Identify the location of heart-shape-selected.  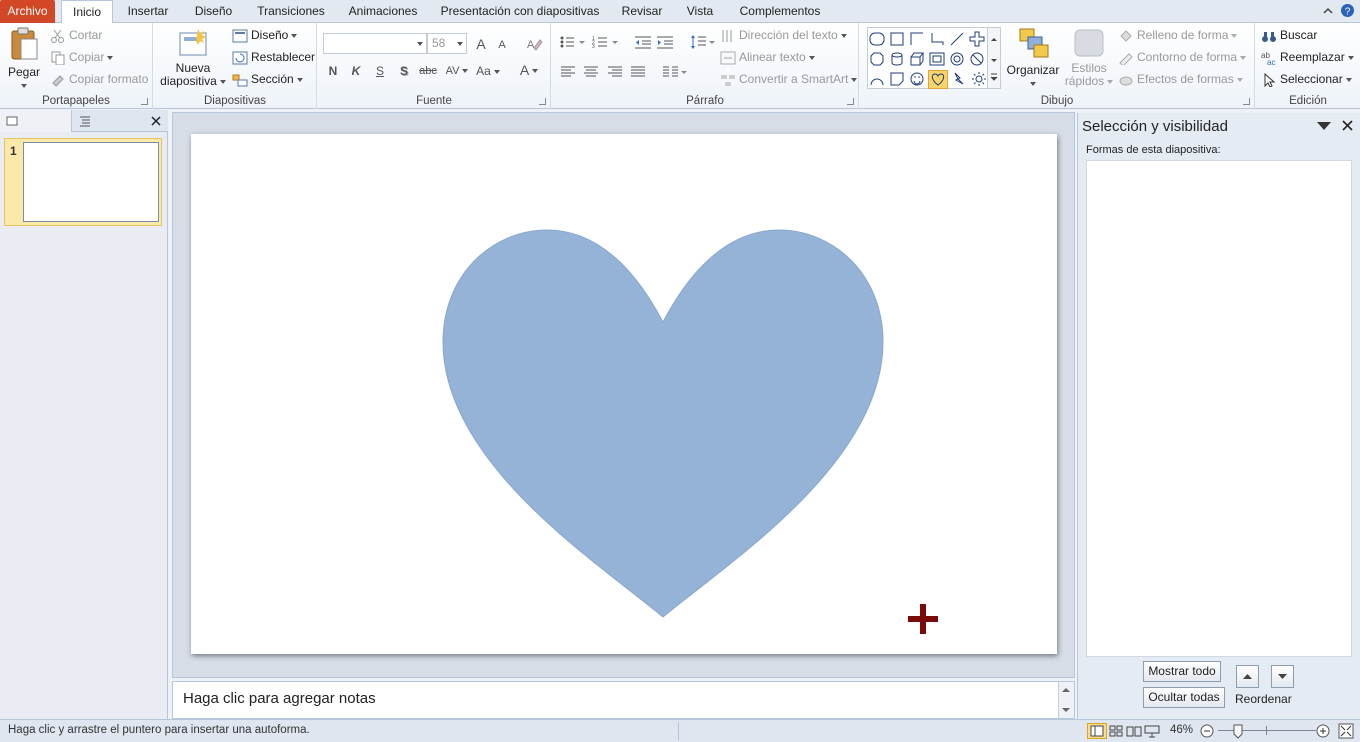
(938, 79).